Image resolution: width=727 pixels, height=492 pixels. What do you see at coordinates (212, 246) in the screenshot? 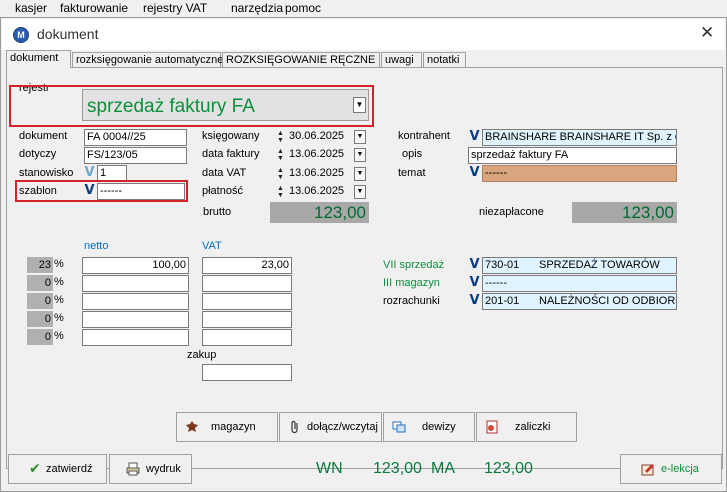
I see `vat-header: VAT` at bounding box center [212, 246].